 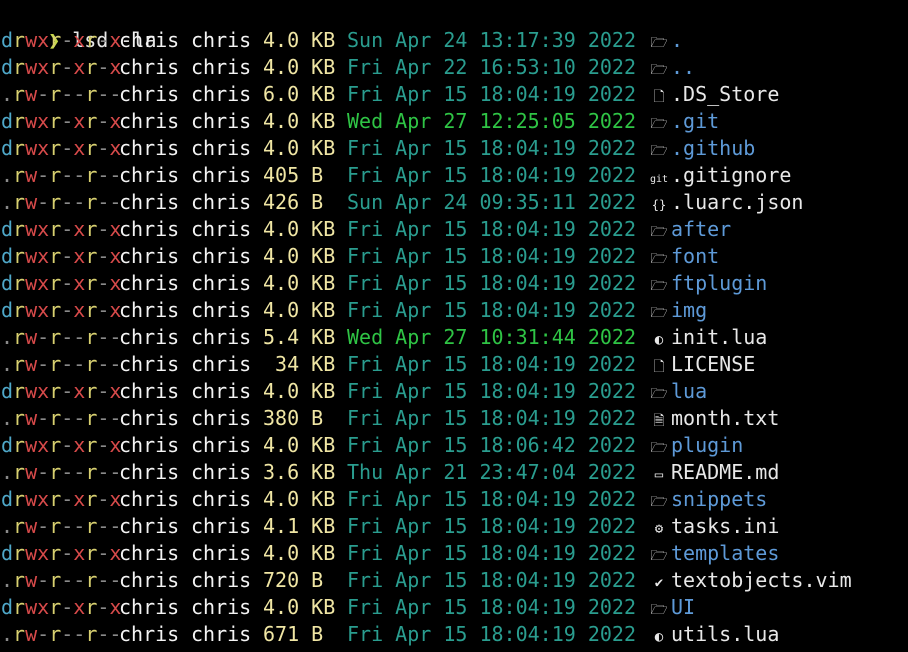 What do you see at coordinates (731, 175) in the screenshot?
I see `file-name: .gitignore` at bounding box center [731, 175].